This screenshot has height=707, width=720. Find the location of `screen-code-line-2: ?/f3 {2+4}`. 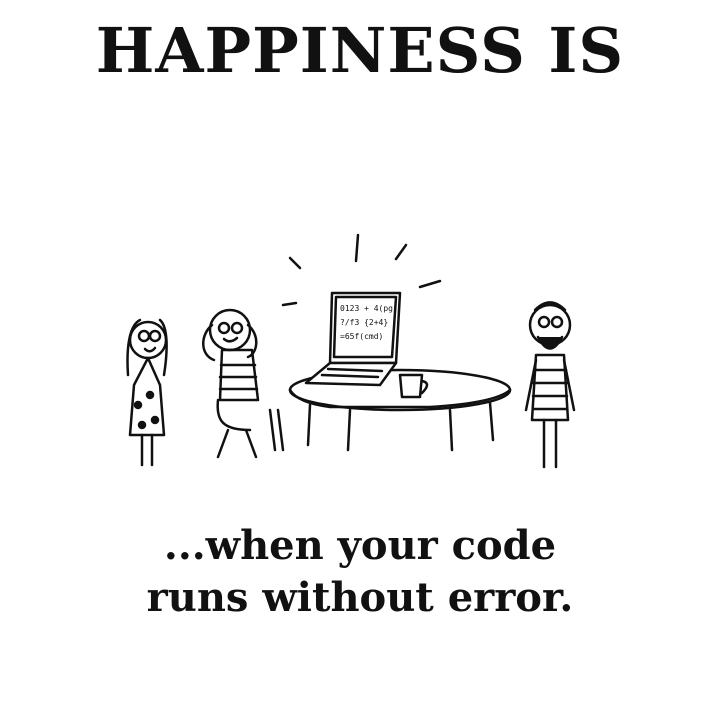

screen-code-line-2: ?/f3 {2+4} is located at coordinates (364, 322).